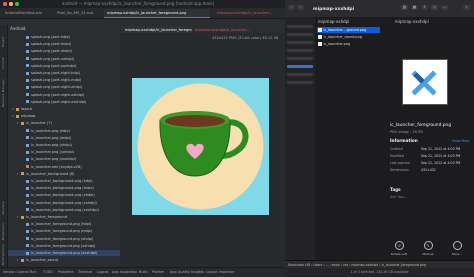  Describe the element at coordinates (64, 203) in the screenshot. I see `tree-item: ic_launcher_background.png (xxhdpi)` at that location.